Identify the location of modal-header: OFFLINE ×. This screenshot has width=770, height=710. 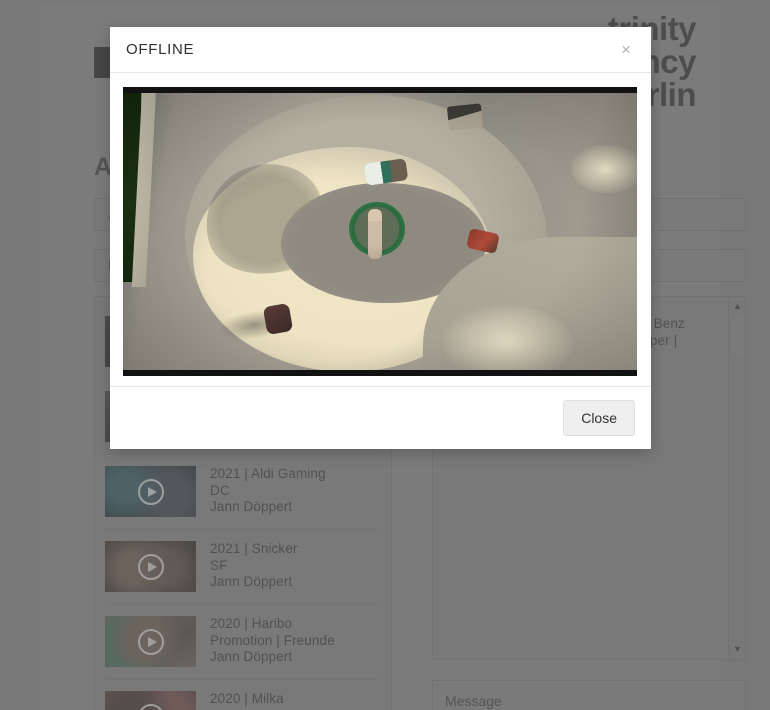
(380, 50).